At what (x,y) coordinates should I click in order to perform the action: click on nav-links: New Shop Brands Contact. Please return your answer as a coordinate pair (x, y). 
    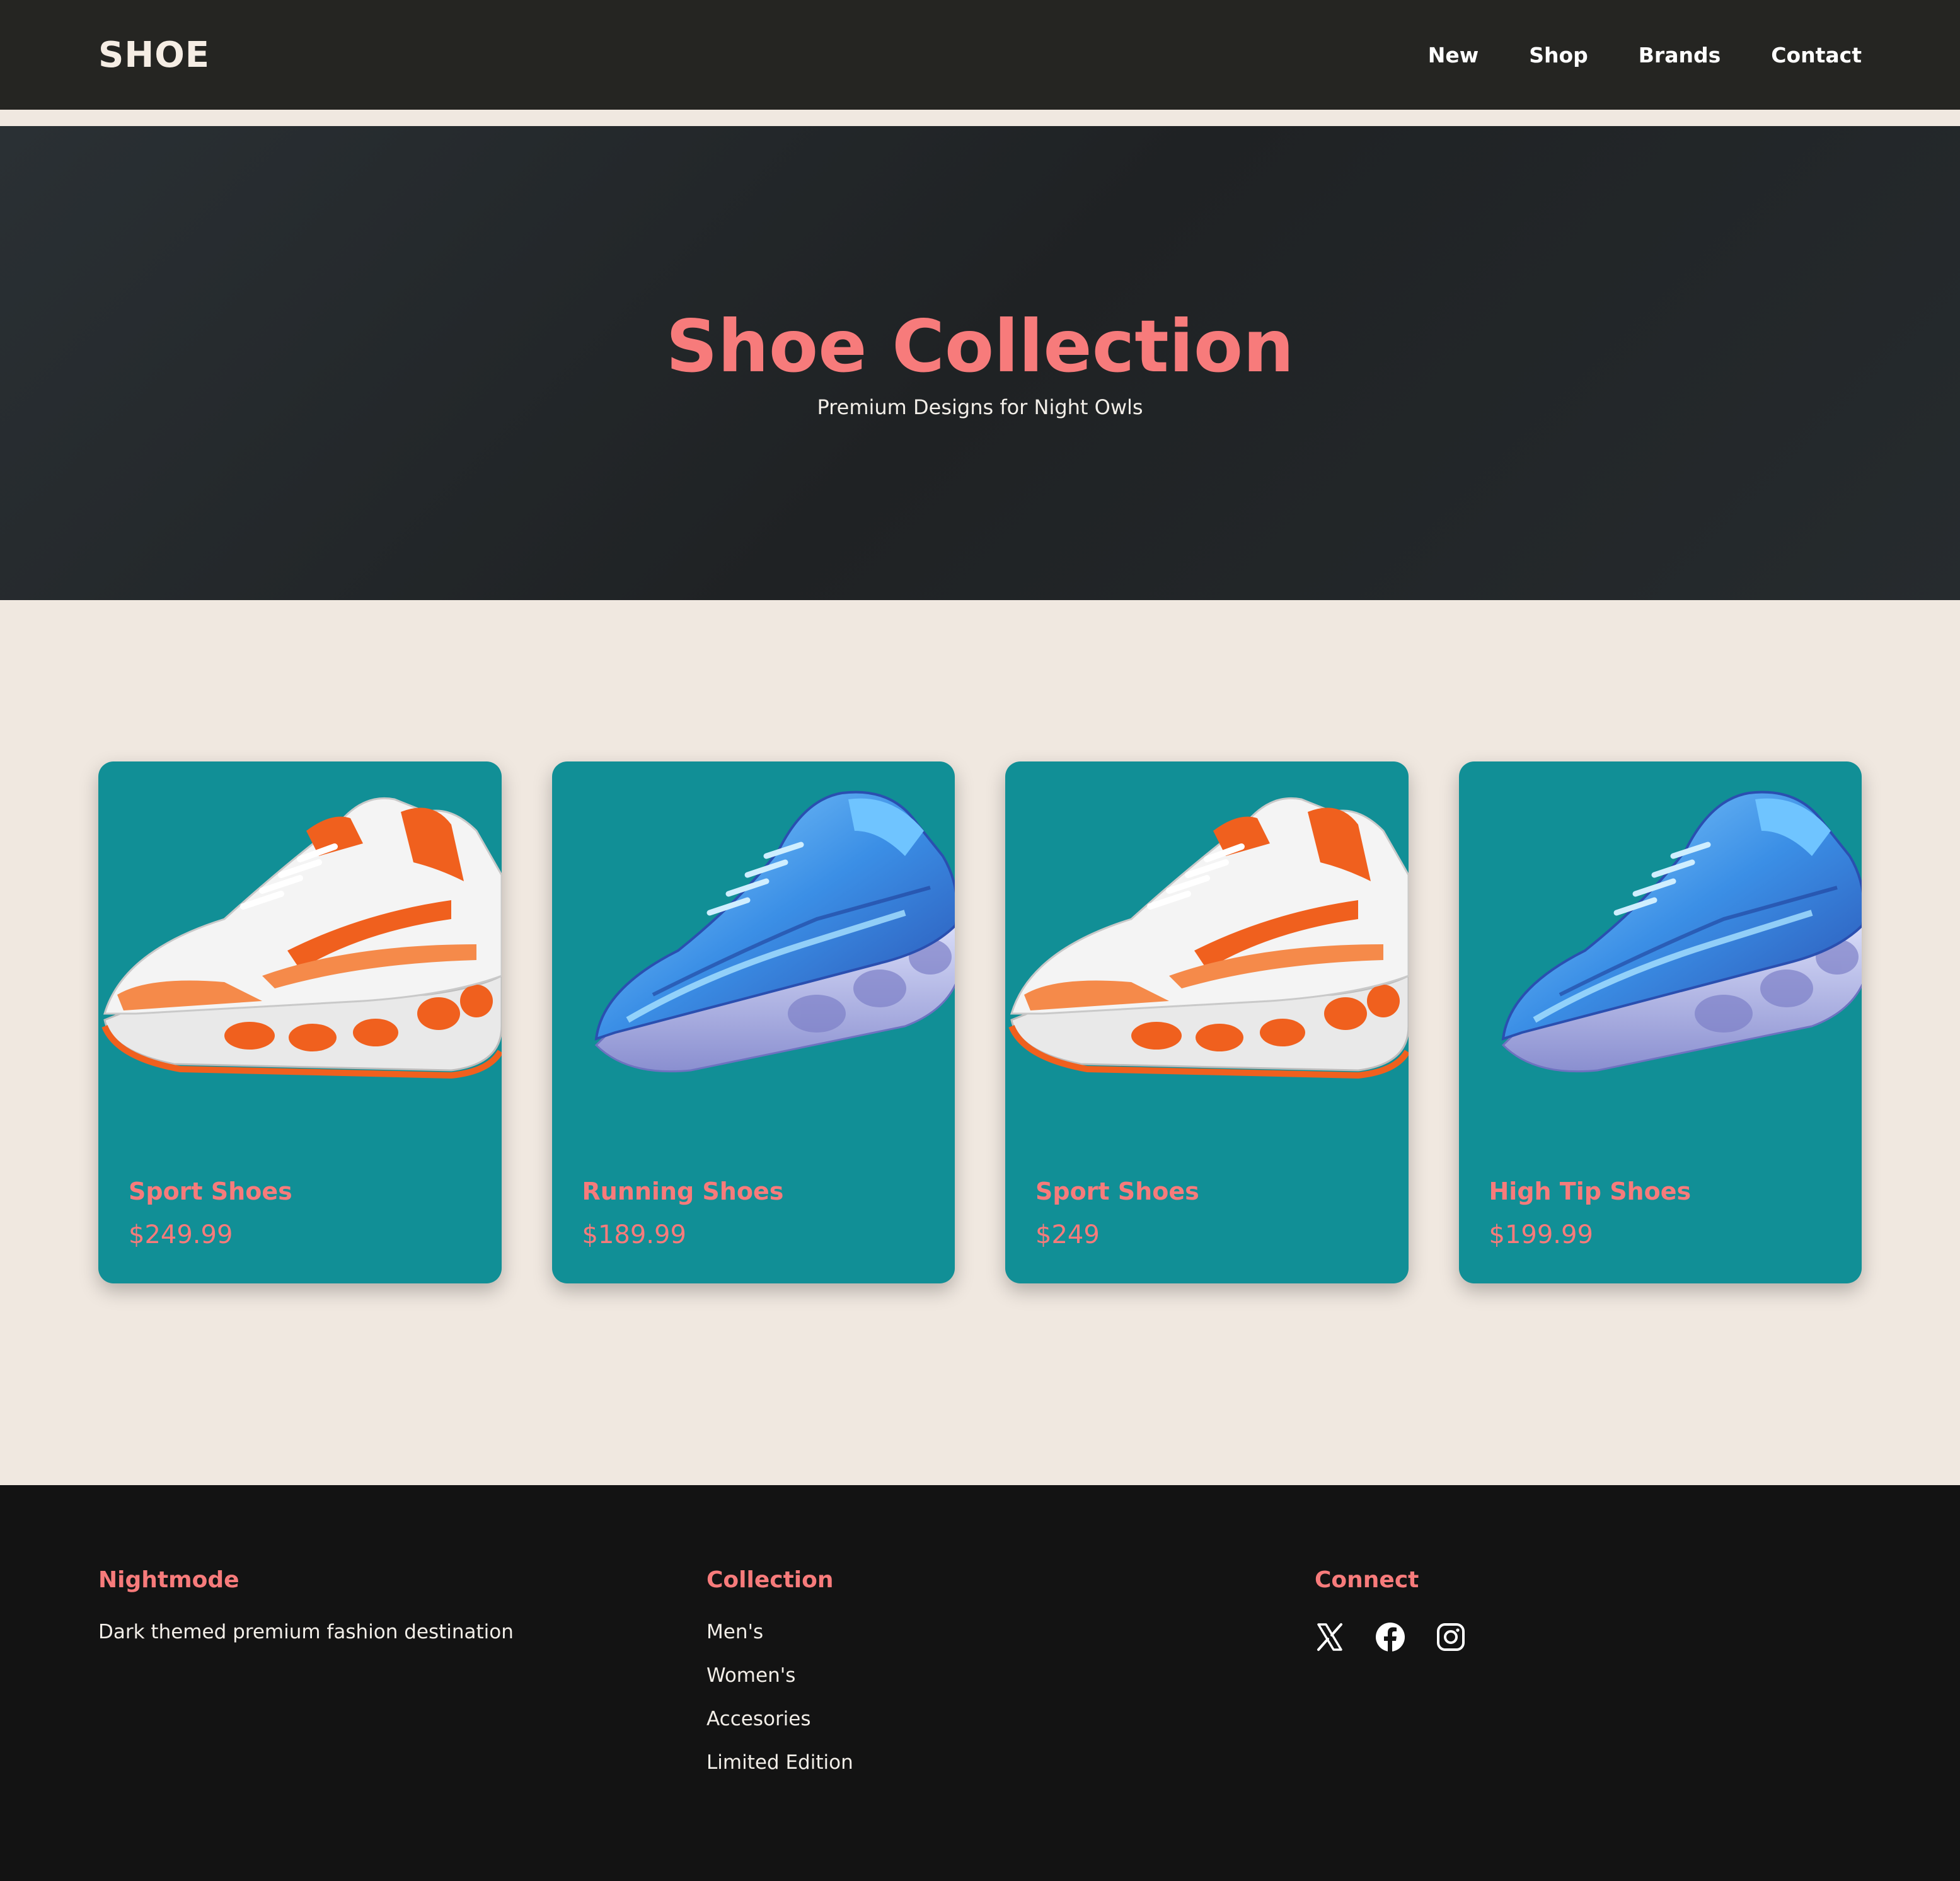
    Looking at the image, I should click on (1645, 55).